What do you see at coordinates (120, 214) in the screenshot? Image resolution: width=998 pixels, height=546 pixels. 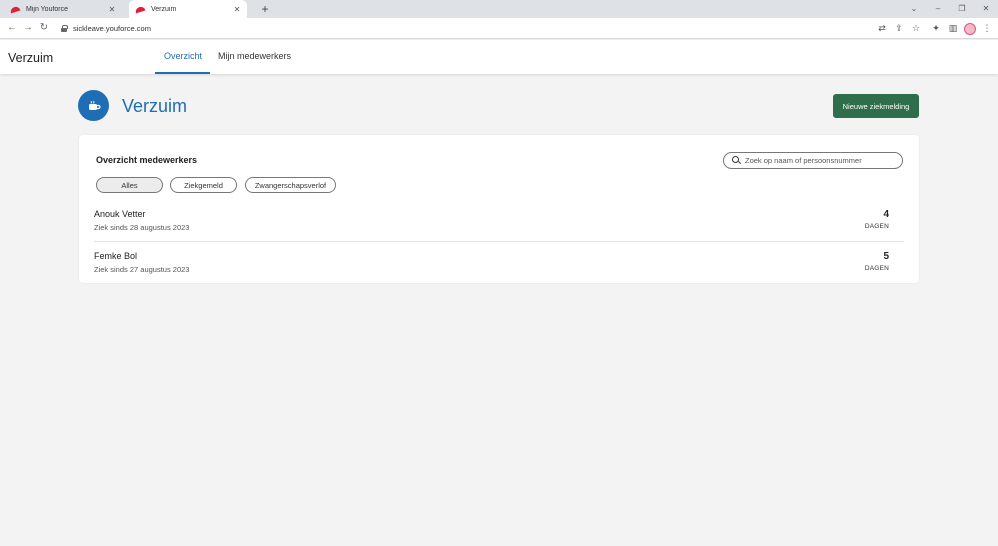 I see `employee-name: Anouk Vetter` at bounding box center [120, 214].